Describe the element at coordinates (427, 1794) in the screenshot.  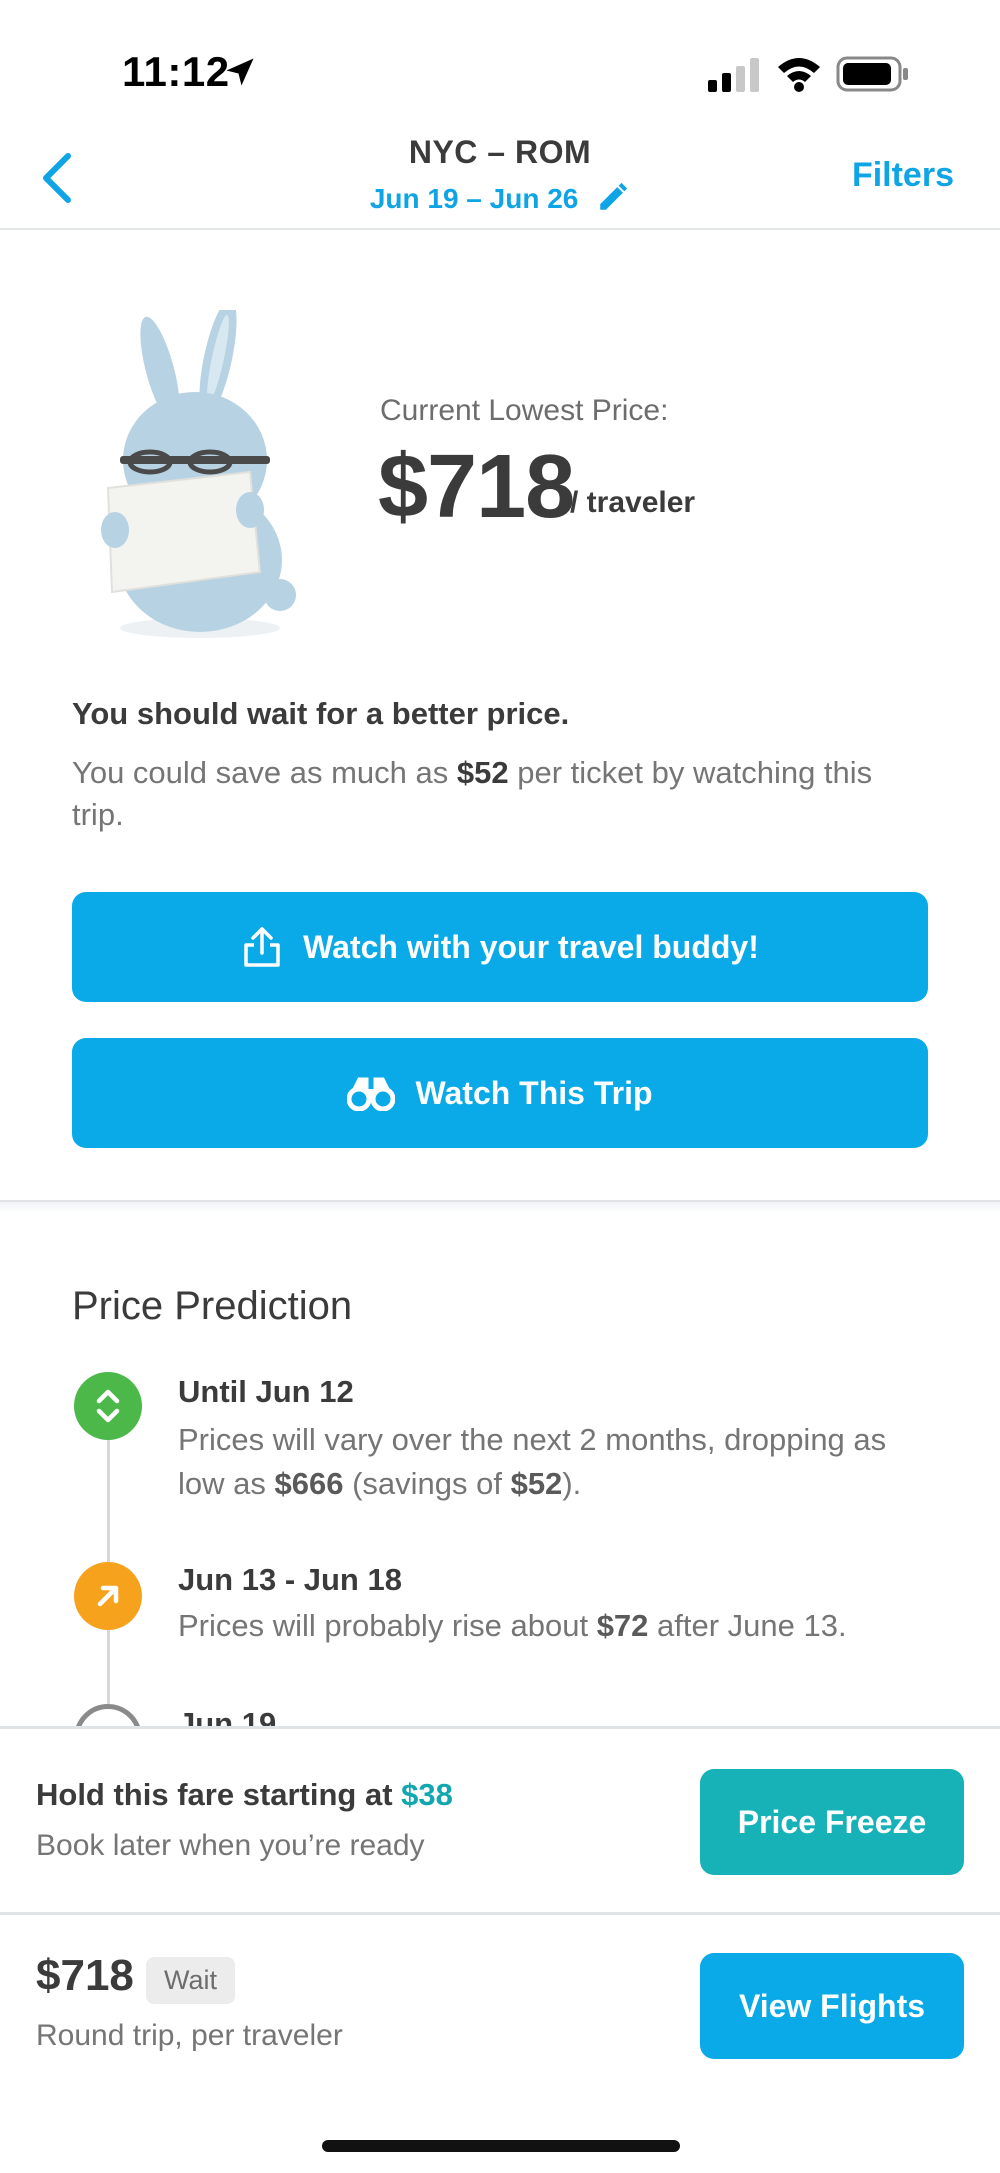
I see `hold-fare-amount: $38` at that location.